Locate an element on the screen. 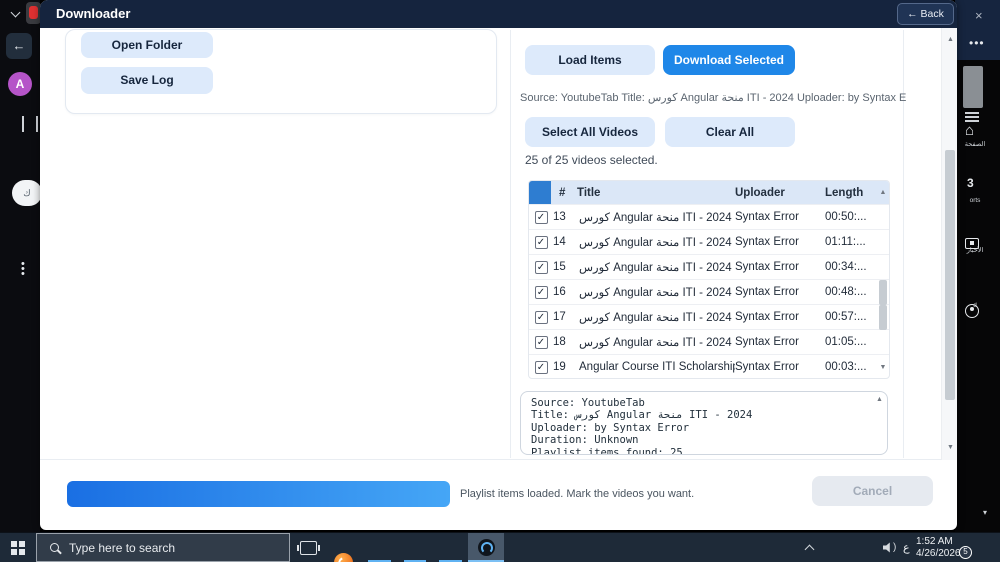  tray-expand-icon is located at coordinates (809, 549).